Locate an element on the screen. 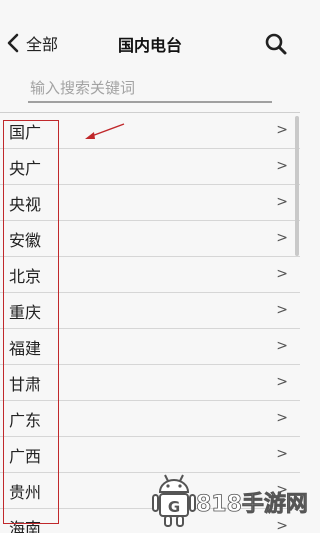  list-item-label: 广东 is located at coordinates (25, 419).